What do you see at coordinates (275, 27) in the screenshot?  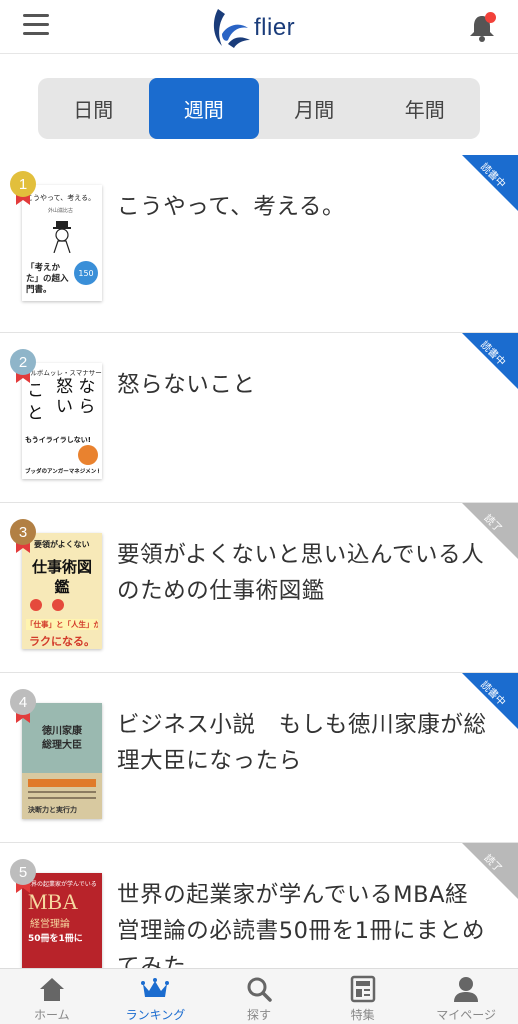 I see `logo-text: flier` at bounding box center [275, 27].